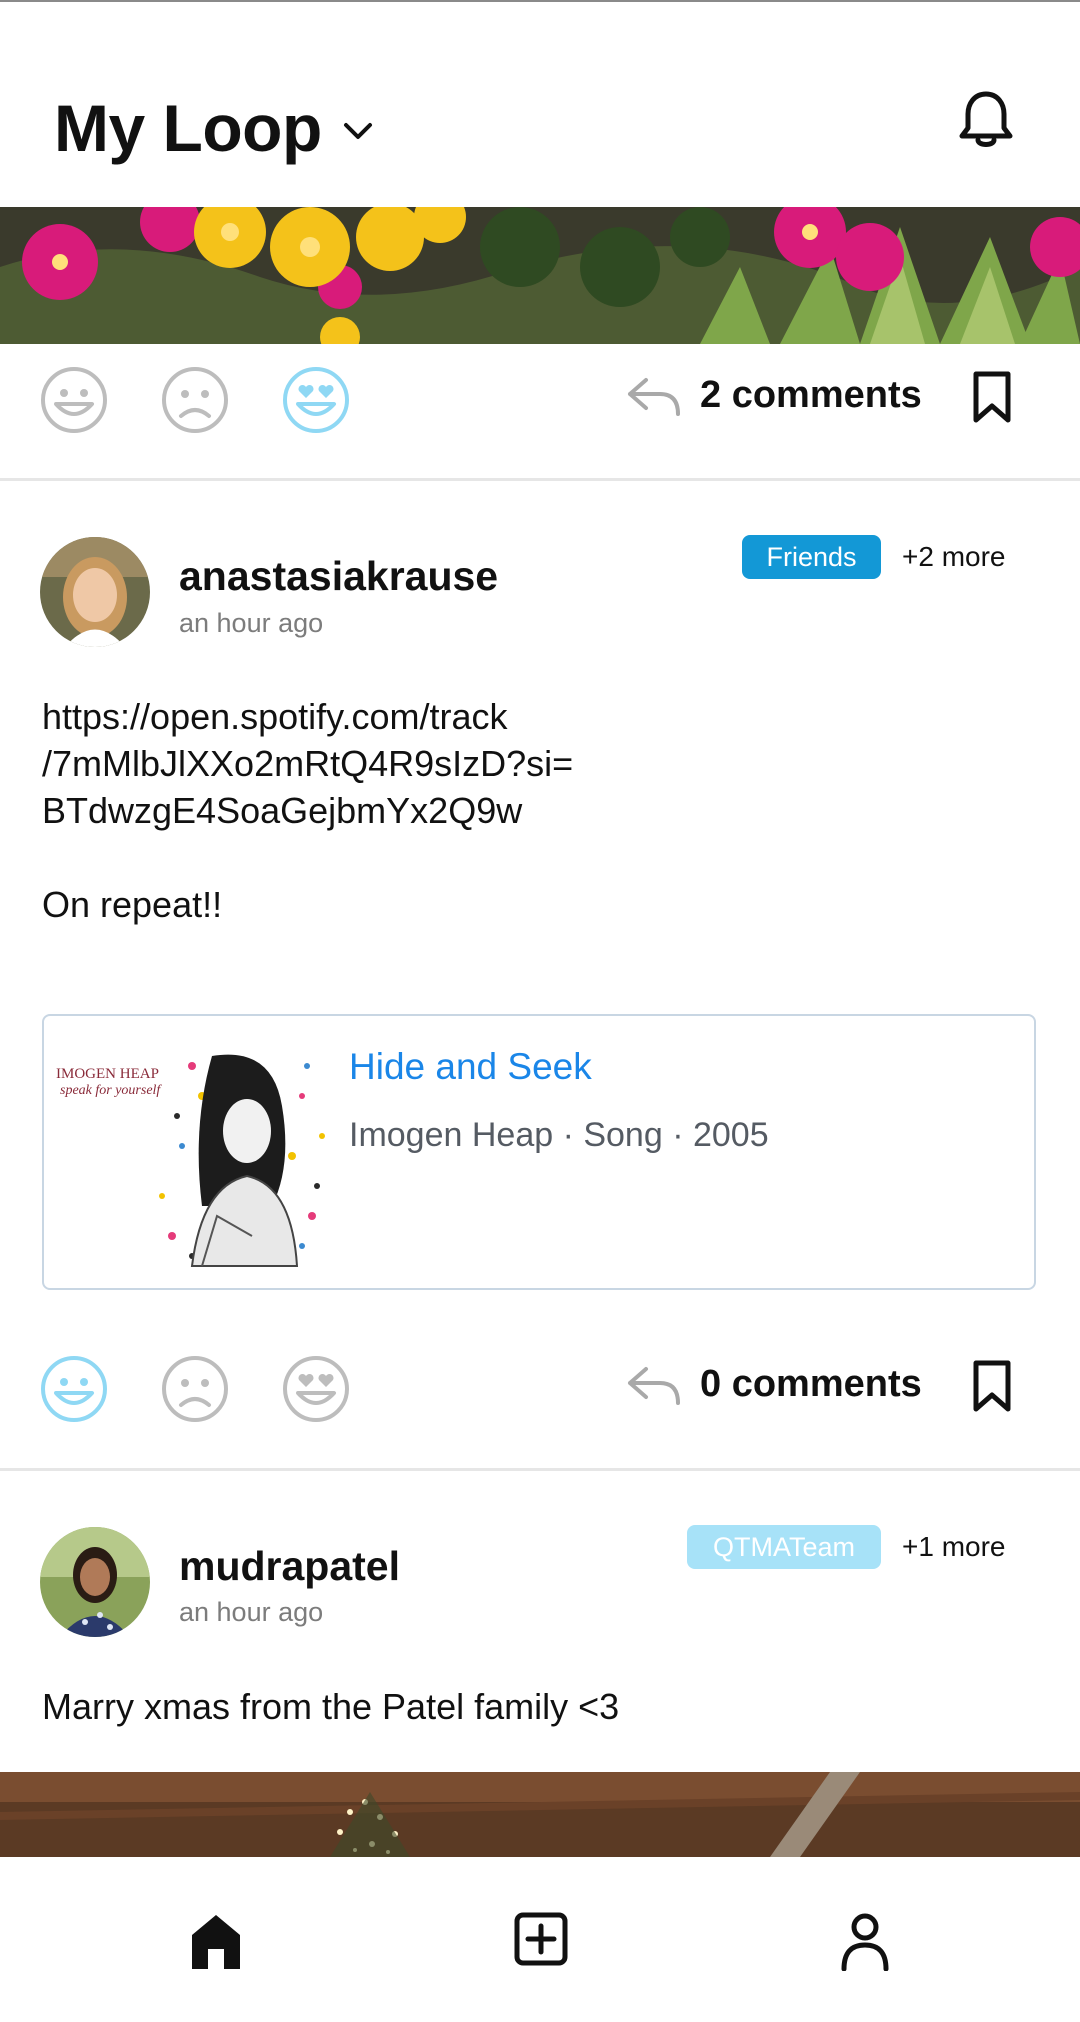 The width and height of the screenshot is (1080, 2022). I want to click on post-username: mudrapatel, so click(289, 1566).